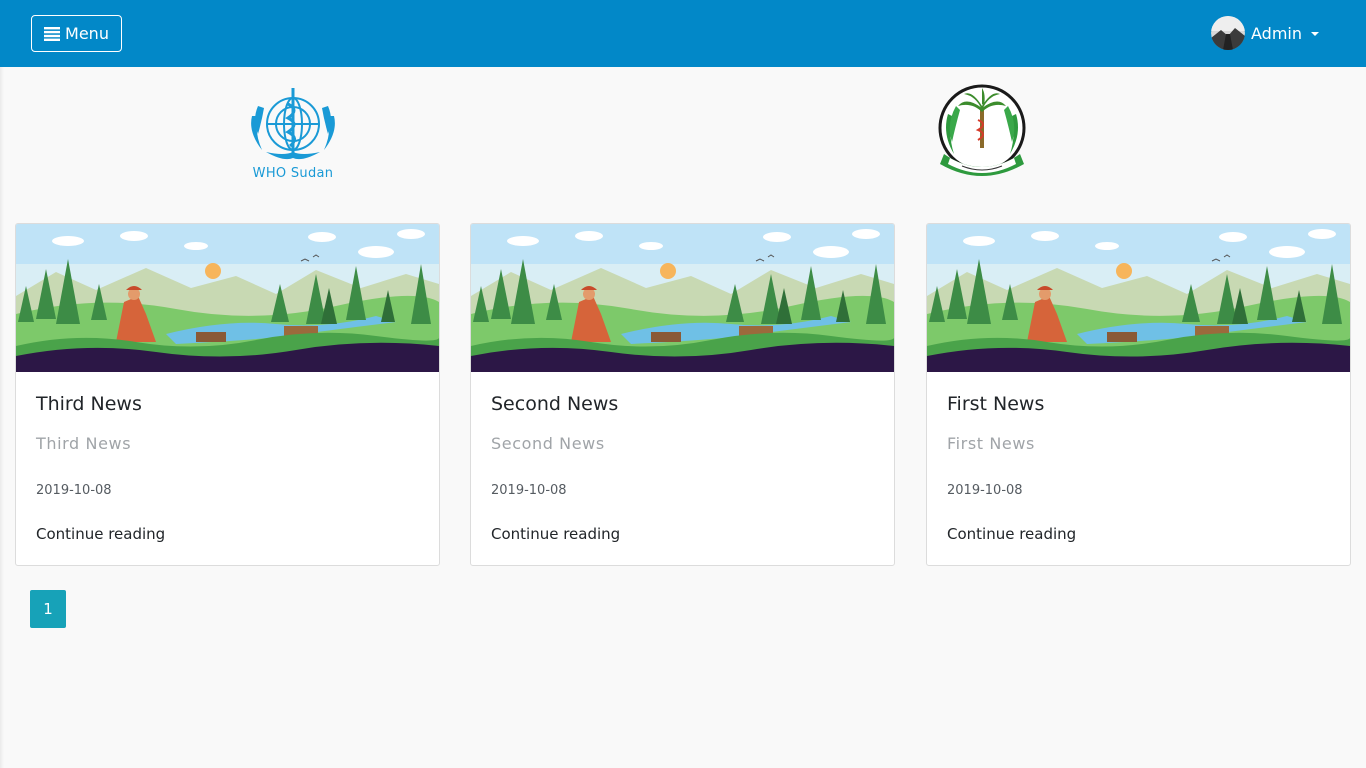  I want to click on left-shadow, so click(2, 417).